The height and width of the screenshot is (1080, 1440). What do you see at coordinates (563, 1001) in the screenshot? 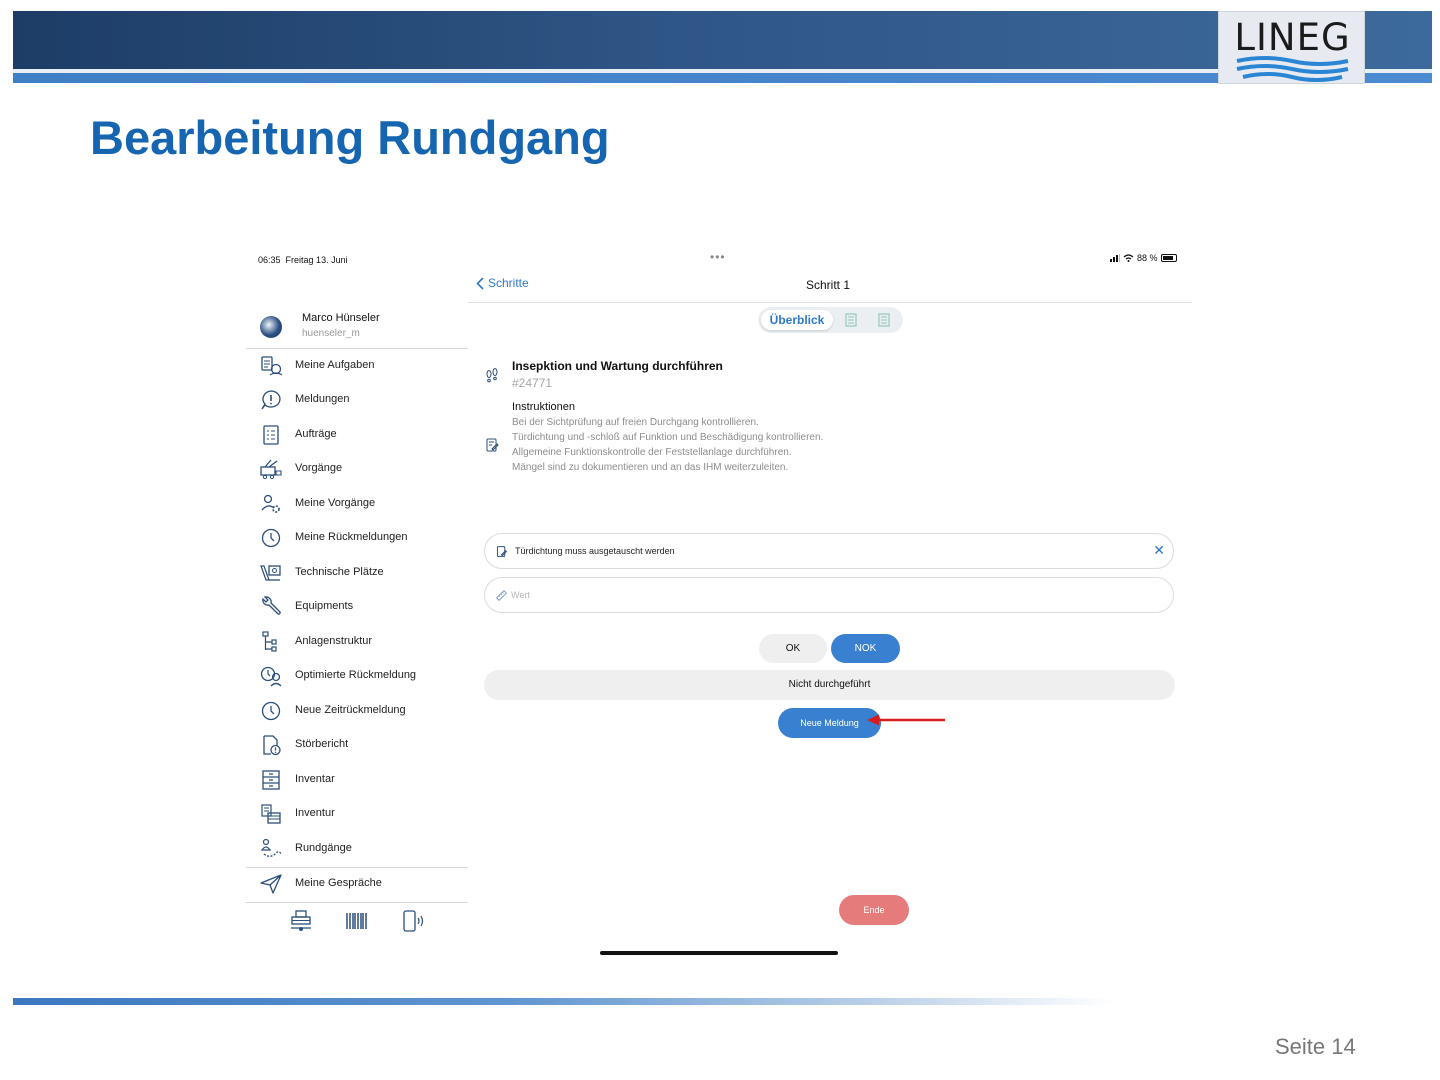
I see `footer-line` at bounding box center [563, 1001].